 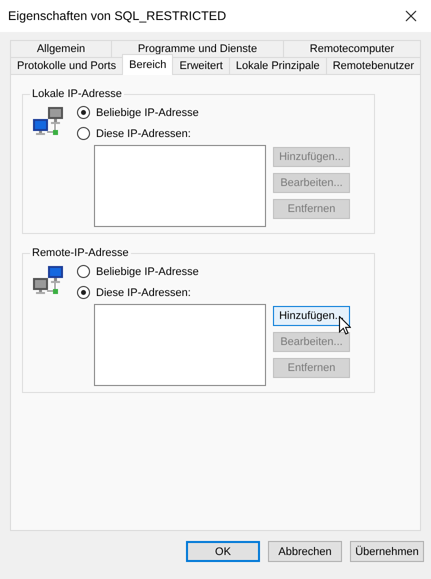 I want to click on tab: Remotebenutzer, so click(x=374, y=65).